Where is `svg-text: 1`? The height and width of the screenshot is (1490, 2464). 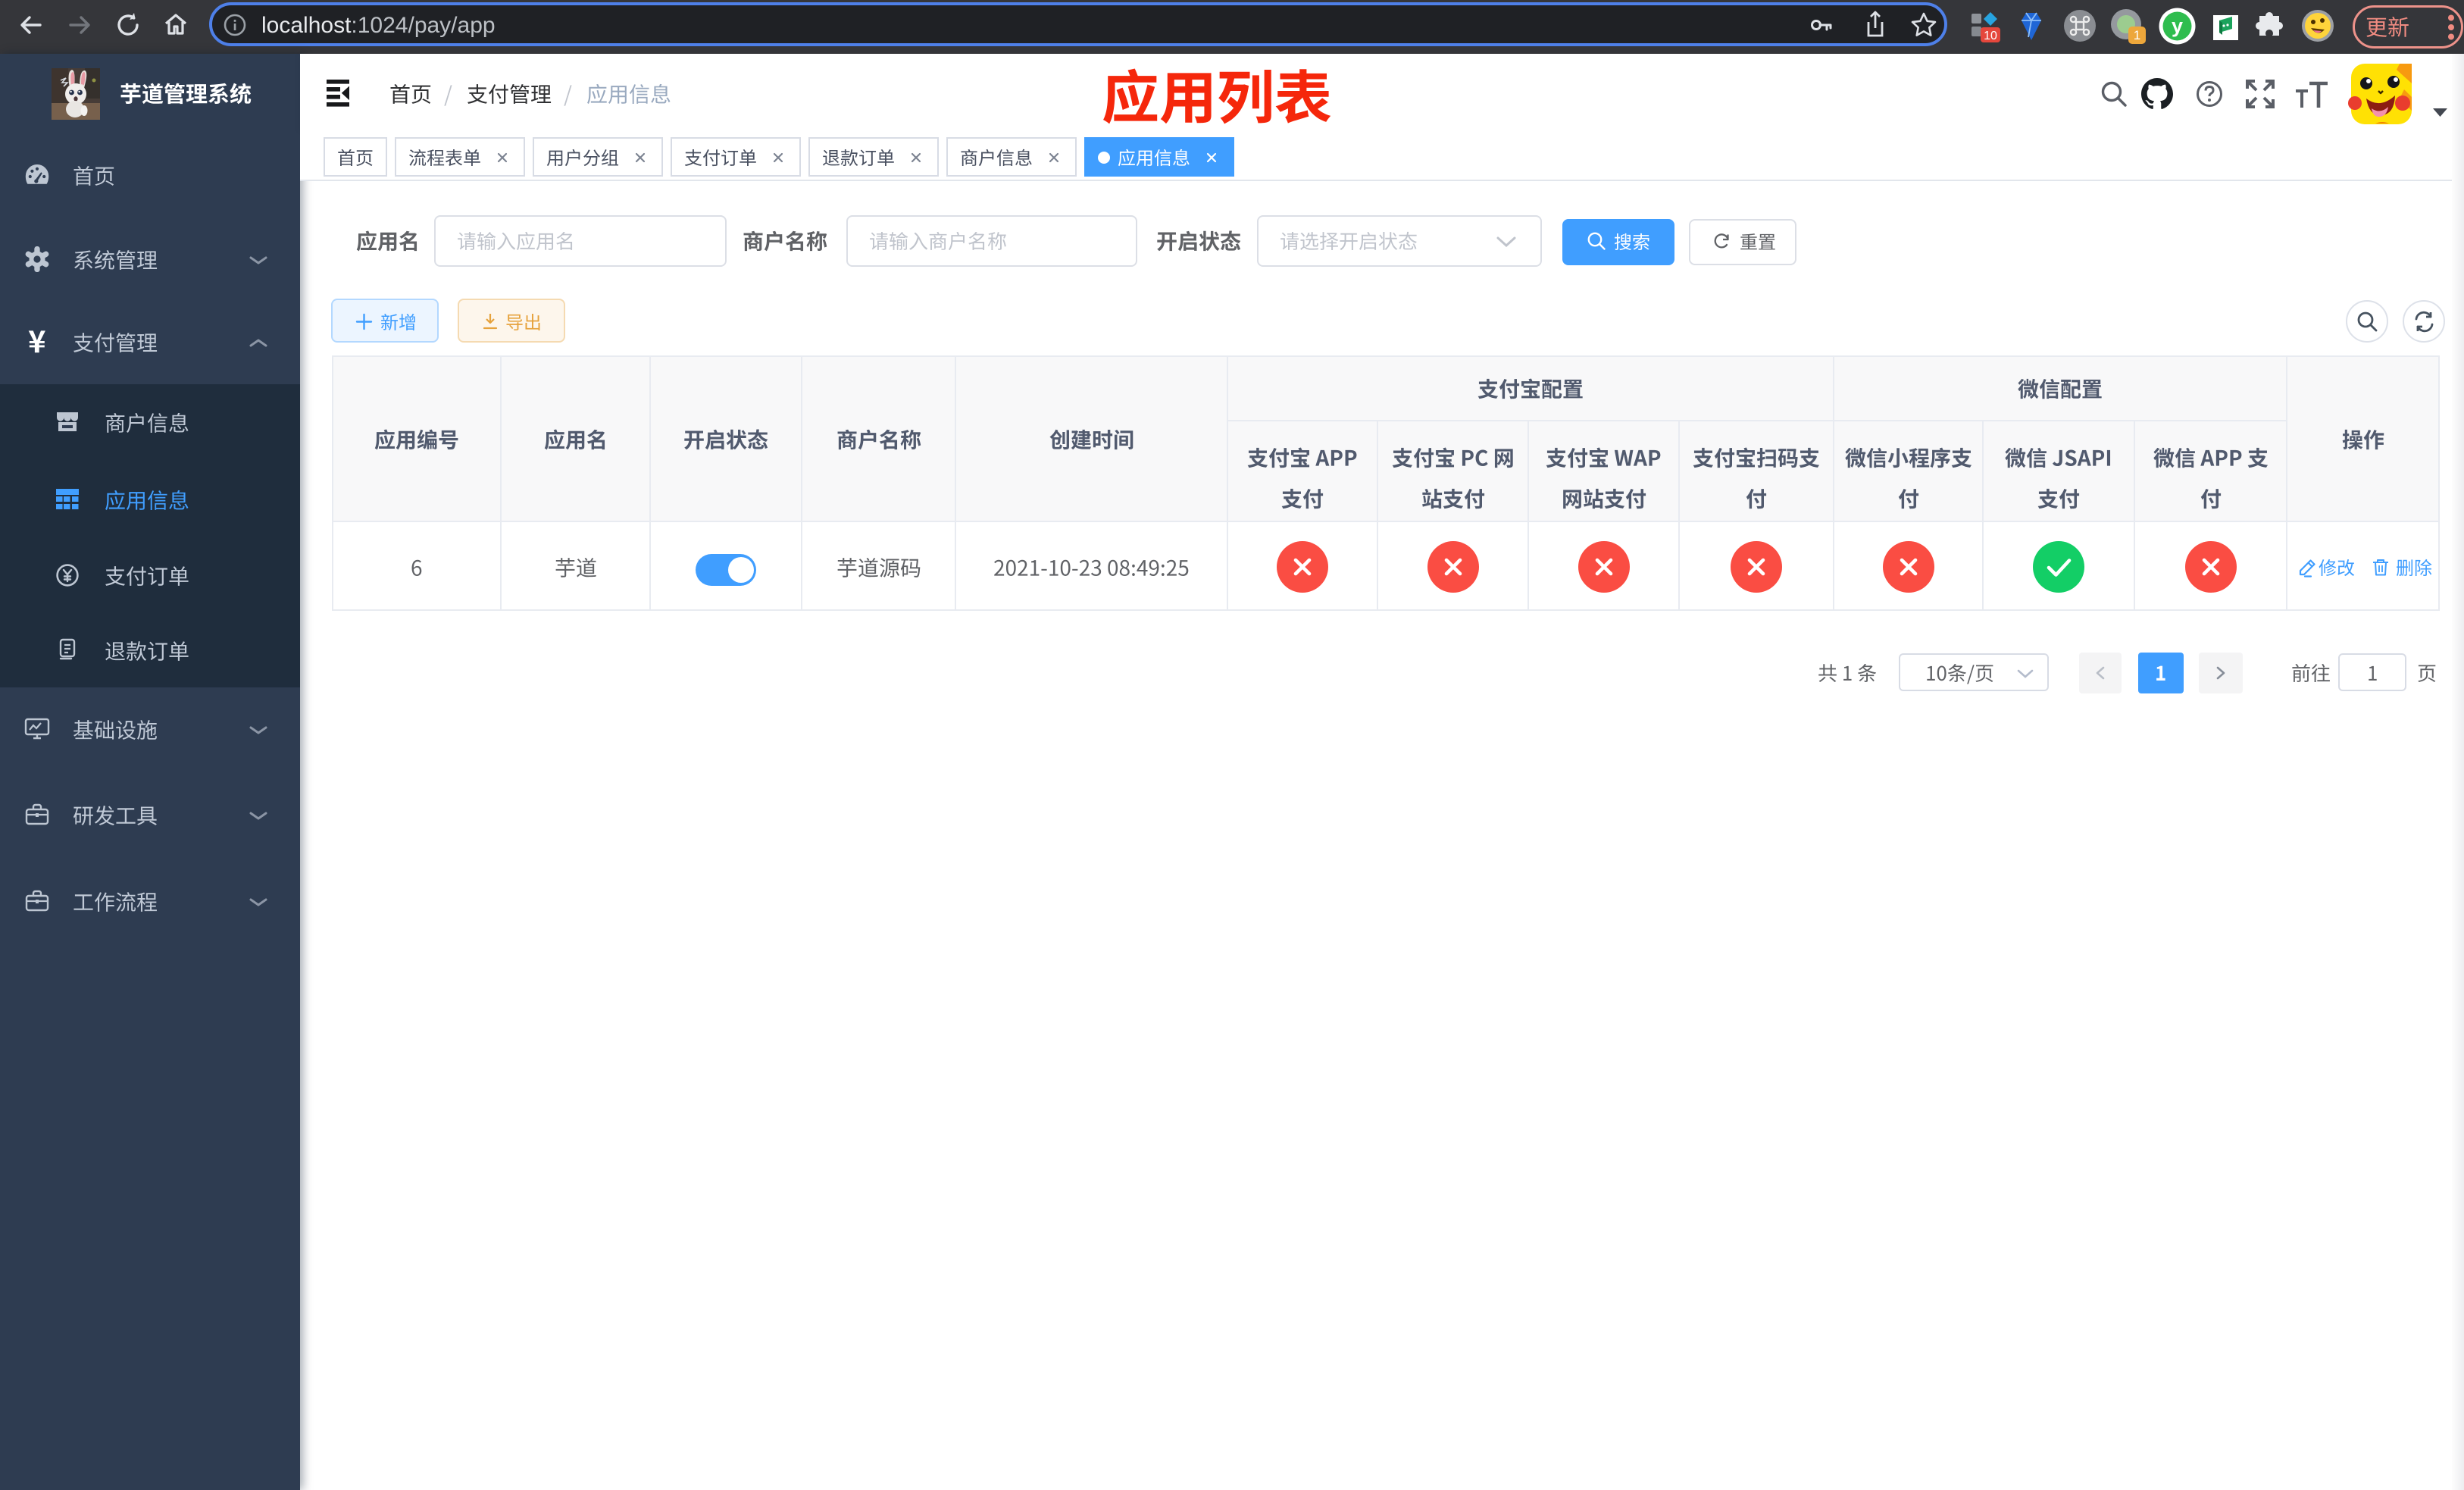
svg-text: 1 is located at coordinates (2137, 35).